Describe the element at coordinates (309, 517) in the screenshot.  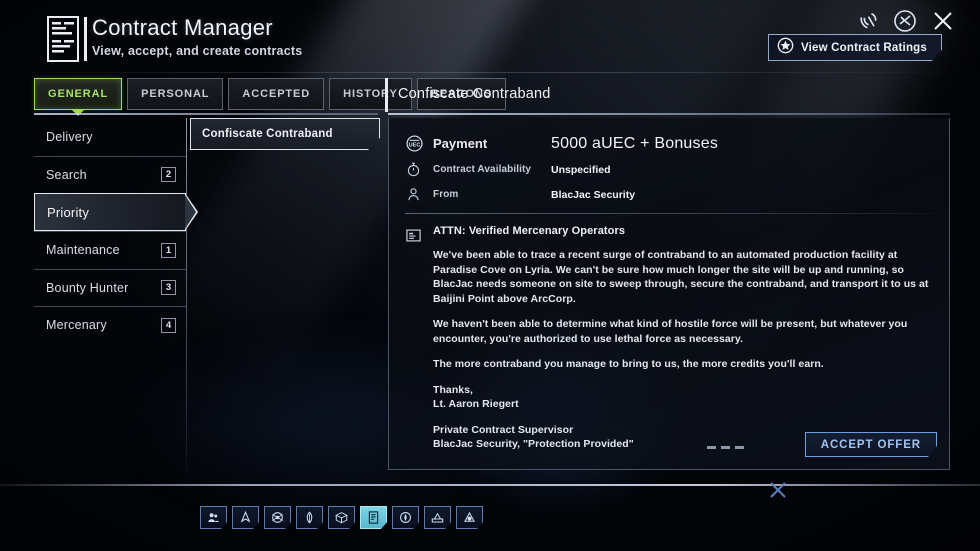
I see `mobiglas-leaf-icon` at that location.